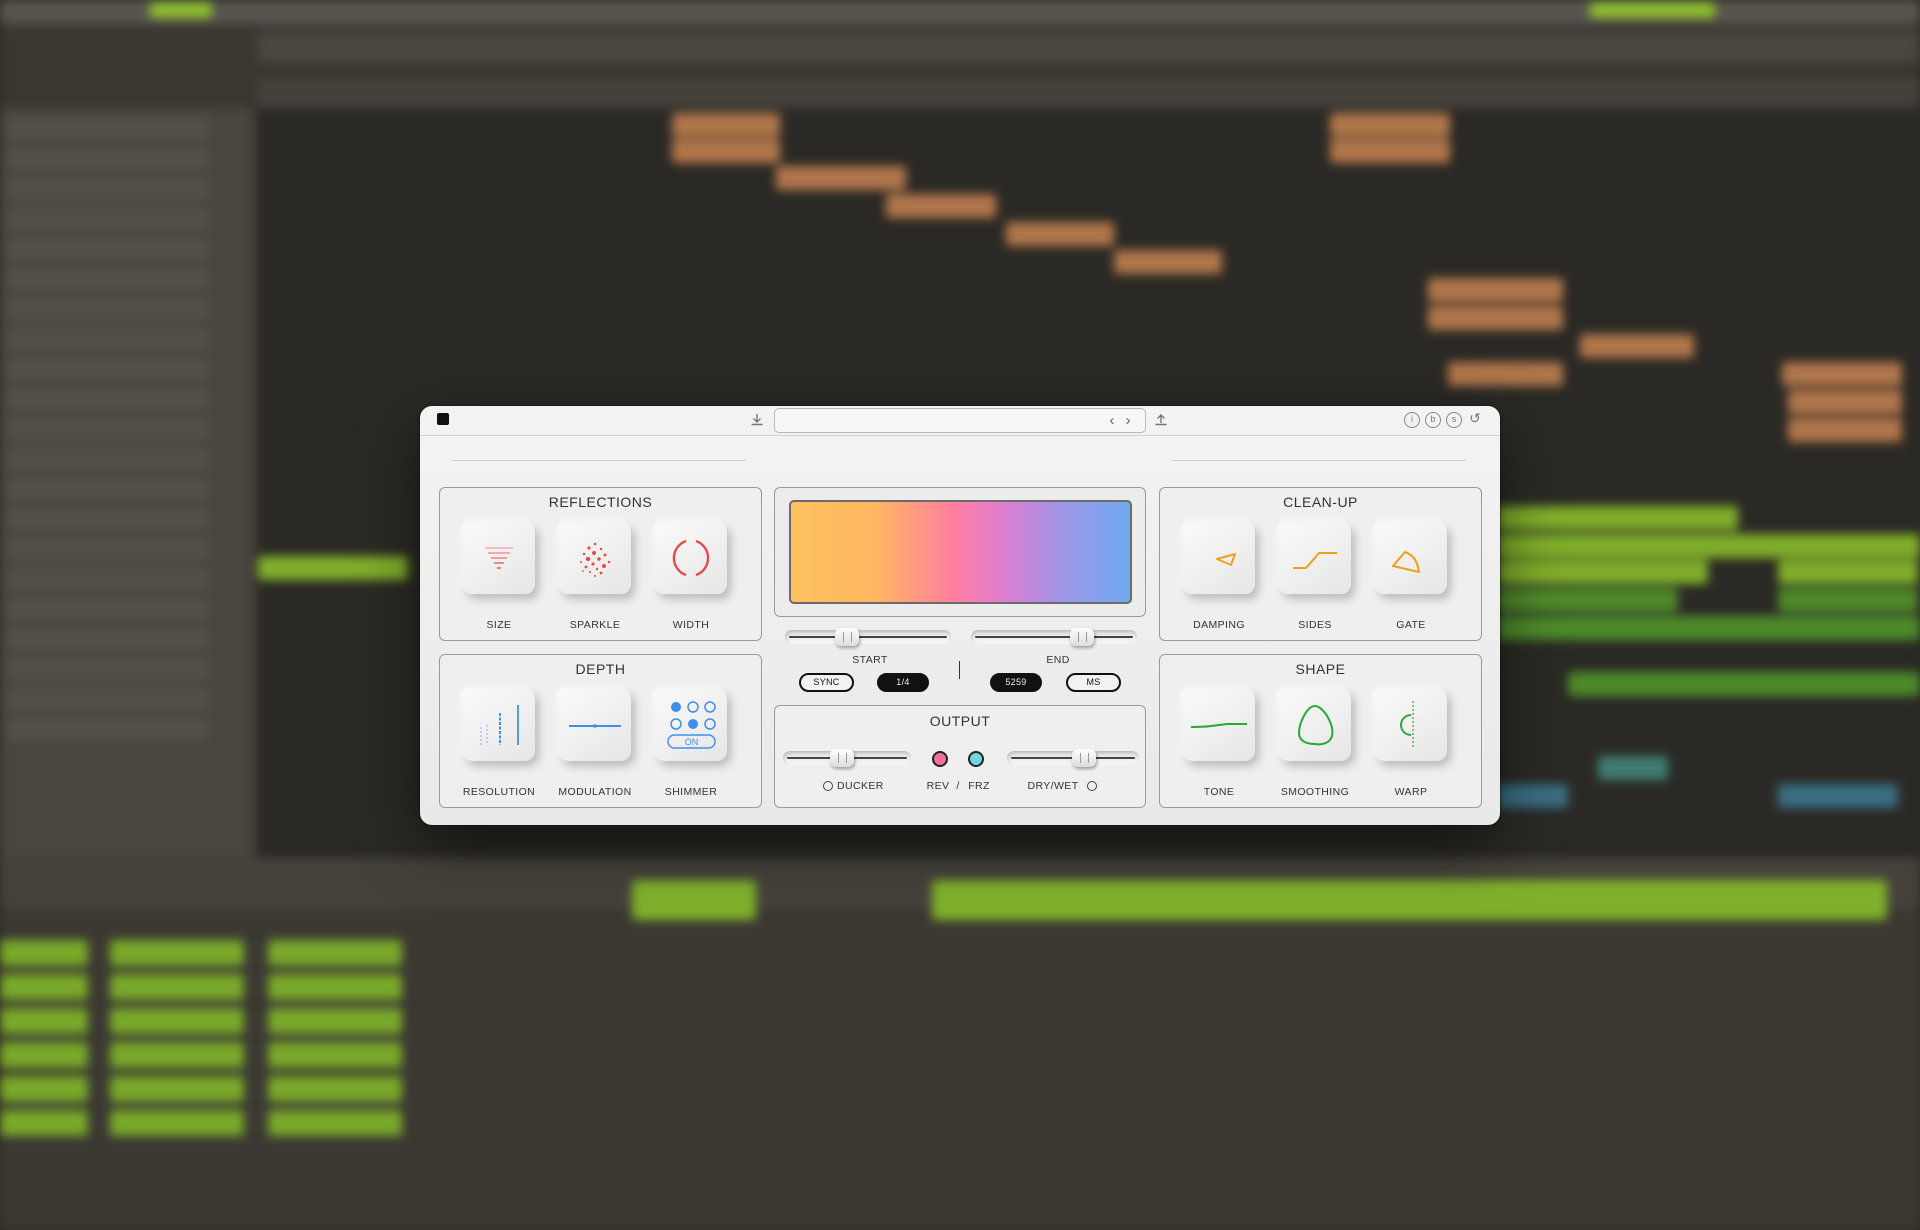 The image size is (1920, 1230). What do you see at coordinates (1406, 562) in the screenshot?
I see `gate-icon` at bounding box center [1406, 562].